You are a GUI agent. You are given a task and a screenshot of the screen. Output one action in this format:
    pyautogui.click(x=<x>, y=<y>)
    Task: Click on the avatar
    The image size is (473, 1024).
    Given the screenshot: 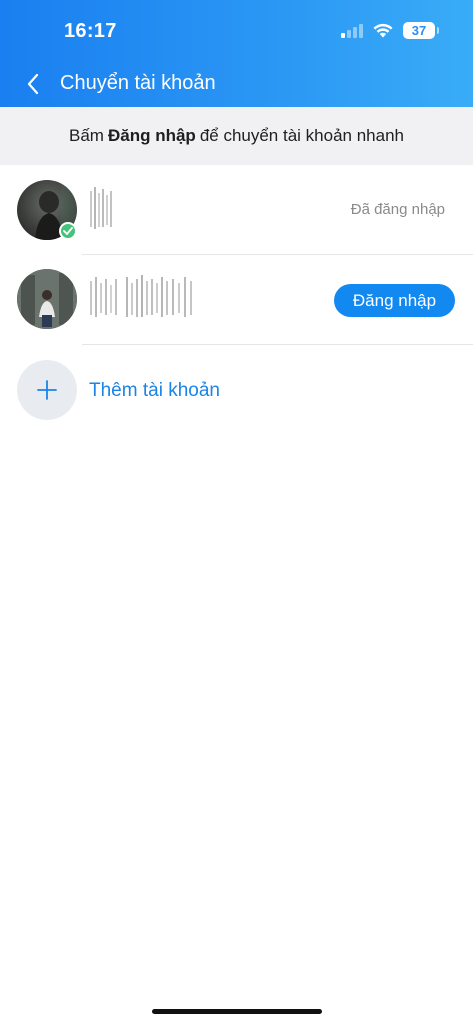 What is the action you would take?
    pyautogui.click(x=47, y=299)
    